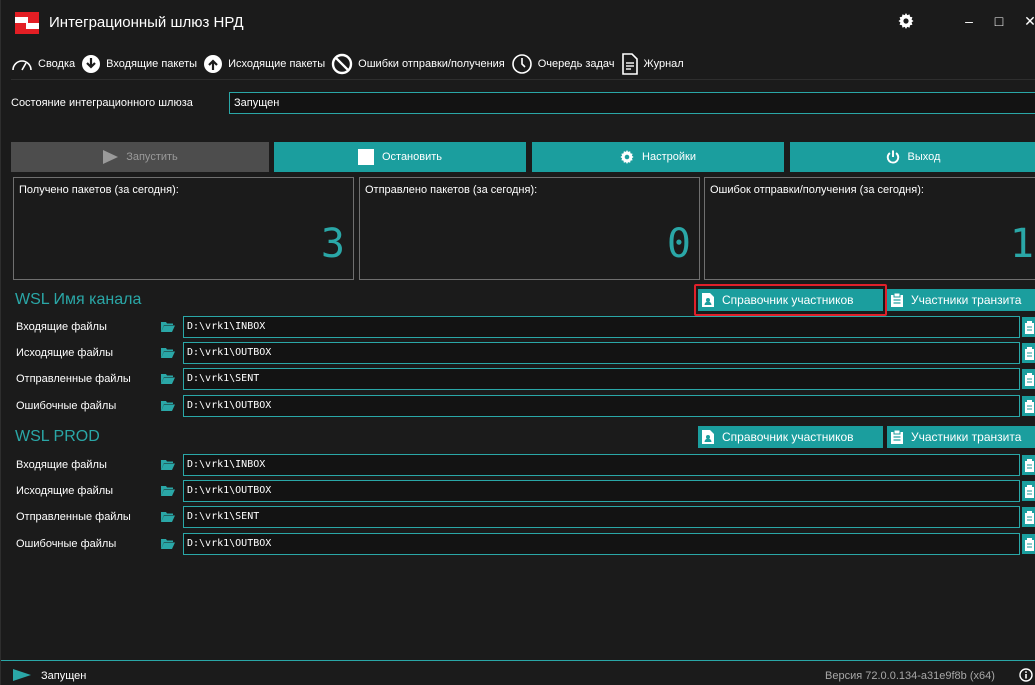 This screenshot has width=1035, height=685. I want to click on version-label: Версия 72.0.0.134-a31e9f8b (x64), so click(910, 676).